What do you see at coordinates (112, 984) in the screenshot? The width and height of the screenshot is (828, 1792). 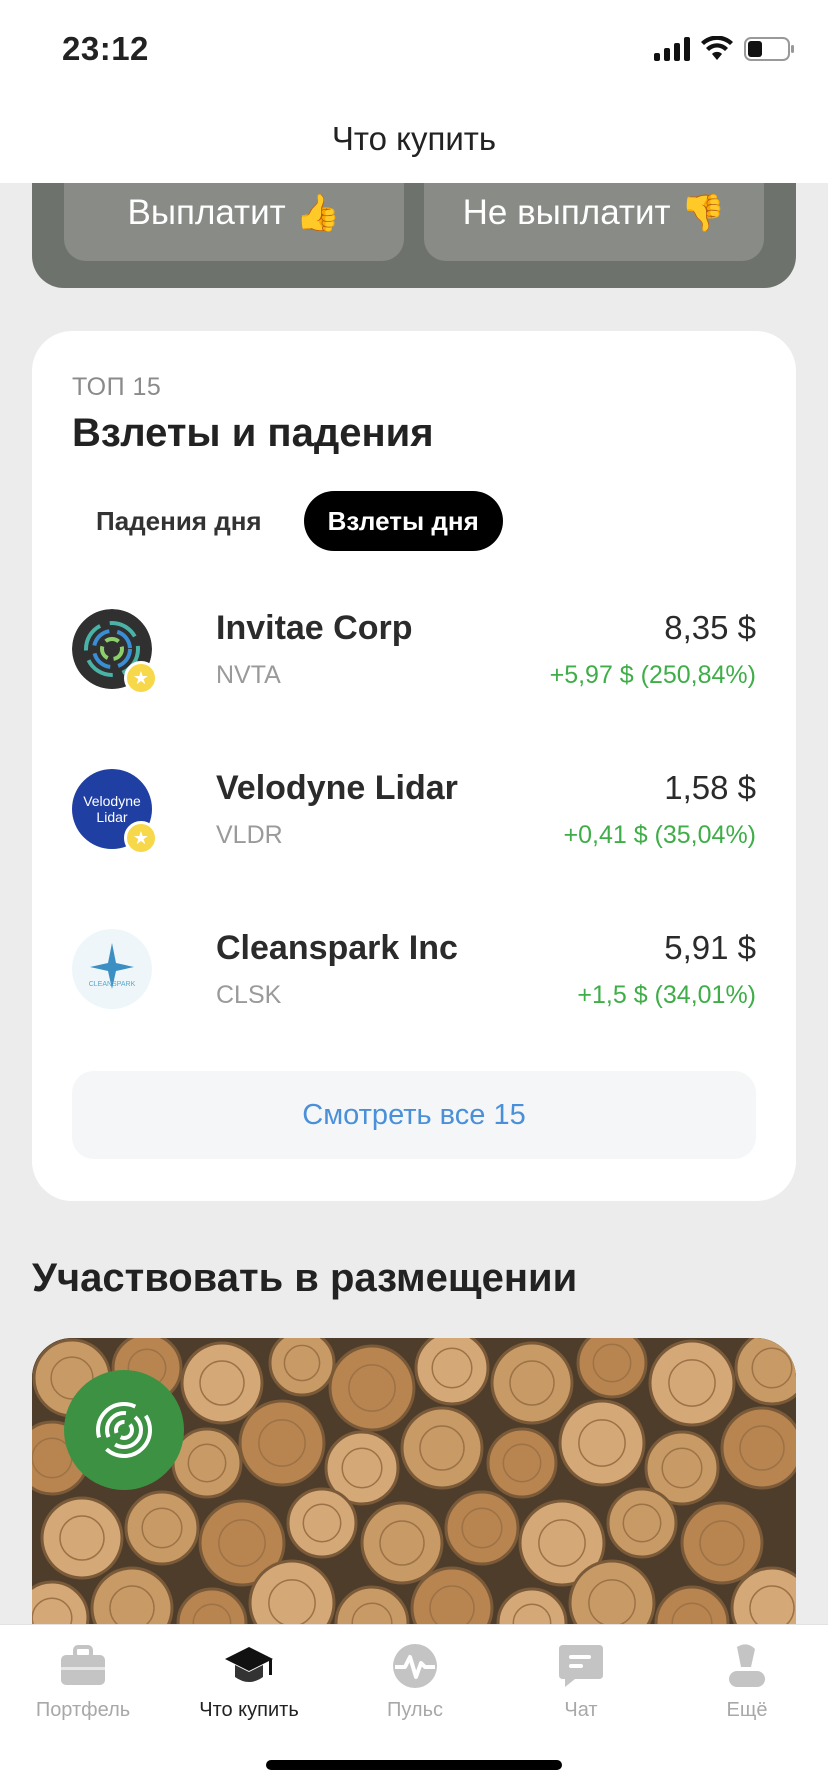 I see `cleanspark-logo-text: CLEANSPARK` at bounding box center [112, 984].